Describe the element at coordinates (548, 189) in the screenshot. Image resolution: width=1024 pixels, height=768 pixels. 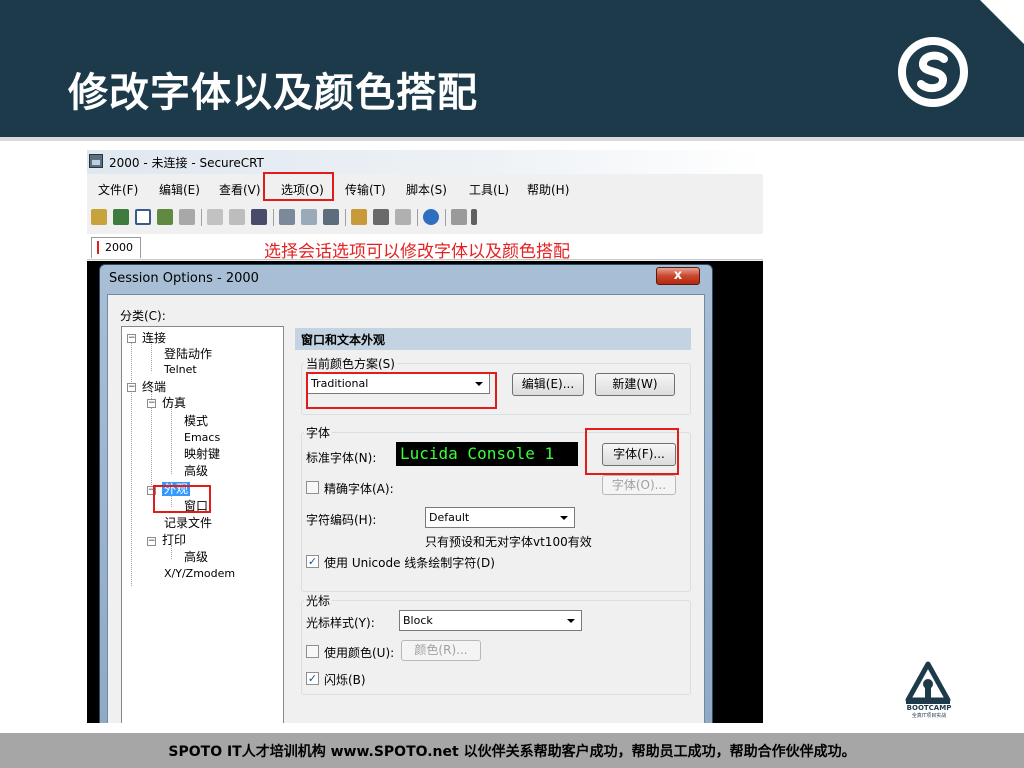
I see `menu-help: 帮助(H)` at that location.